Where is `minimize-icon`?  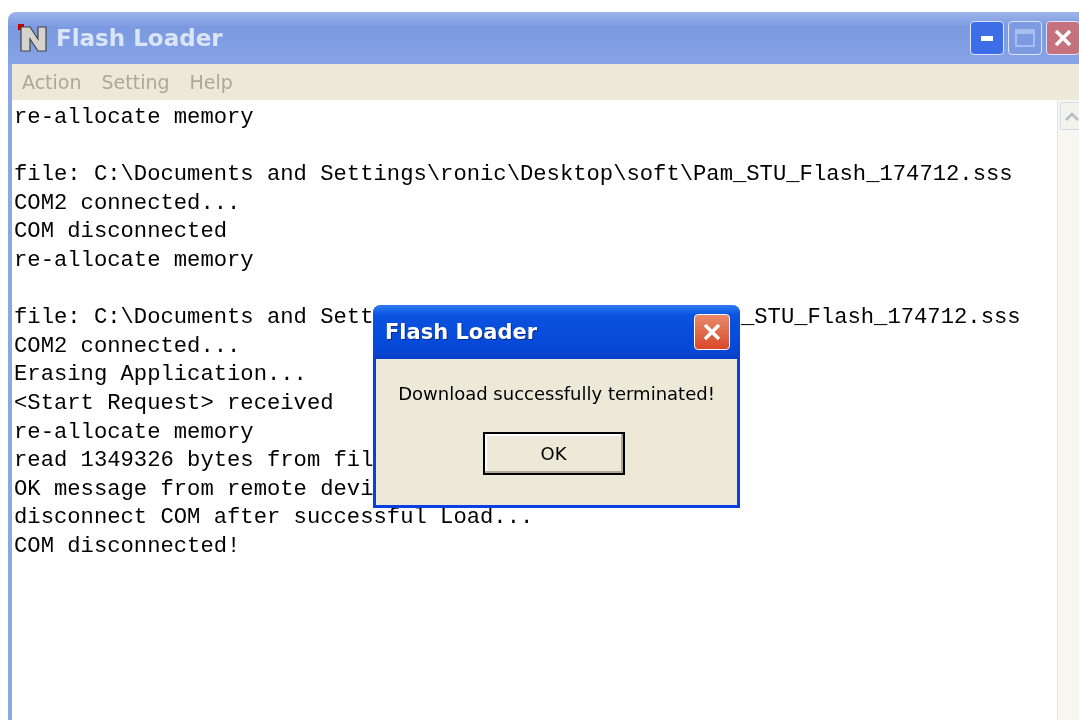 minimize-icon is located at coordinates (987, 38).